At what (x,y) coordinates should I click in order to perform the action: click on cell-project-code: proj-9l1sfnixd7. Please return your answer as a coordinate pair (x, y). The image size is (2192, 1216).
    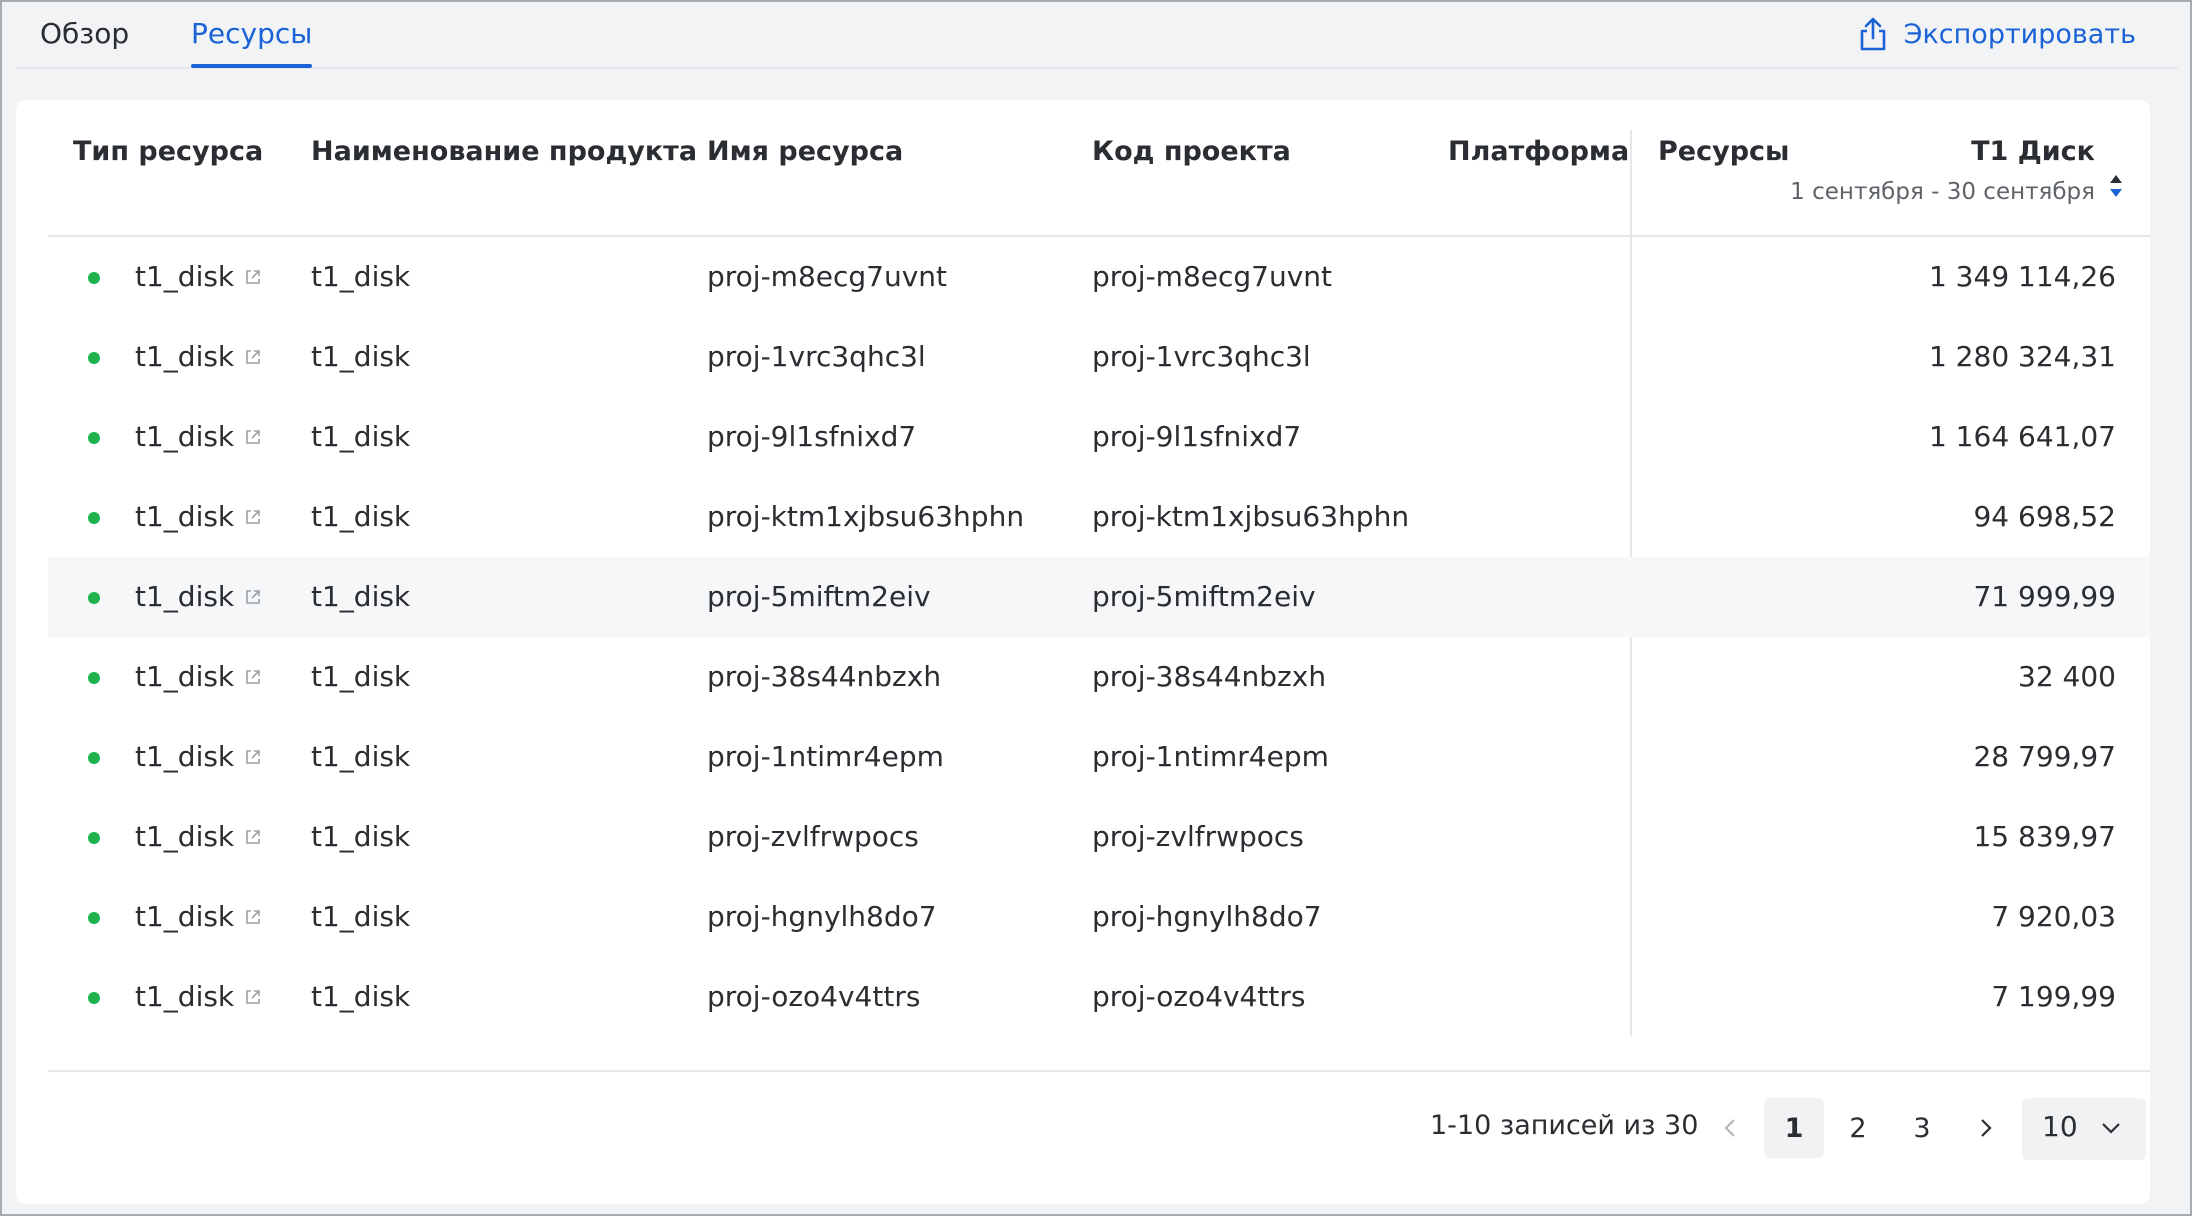
    Looking at the image, I should click on (1197, 436).